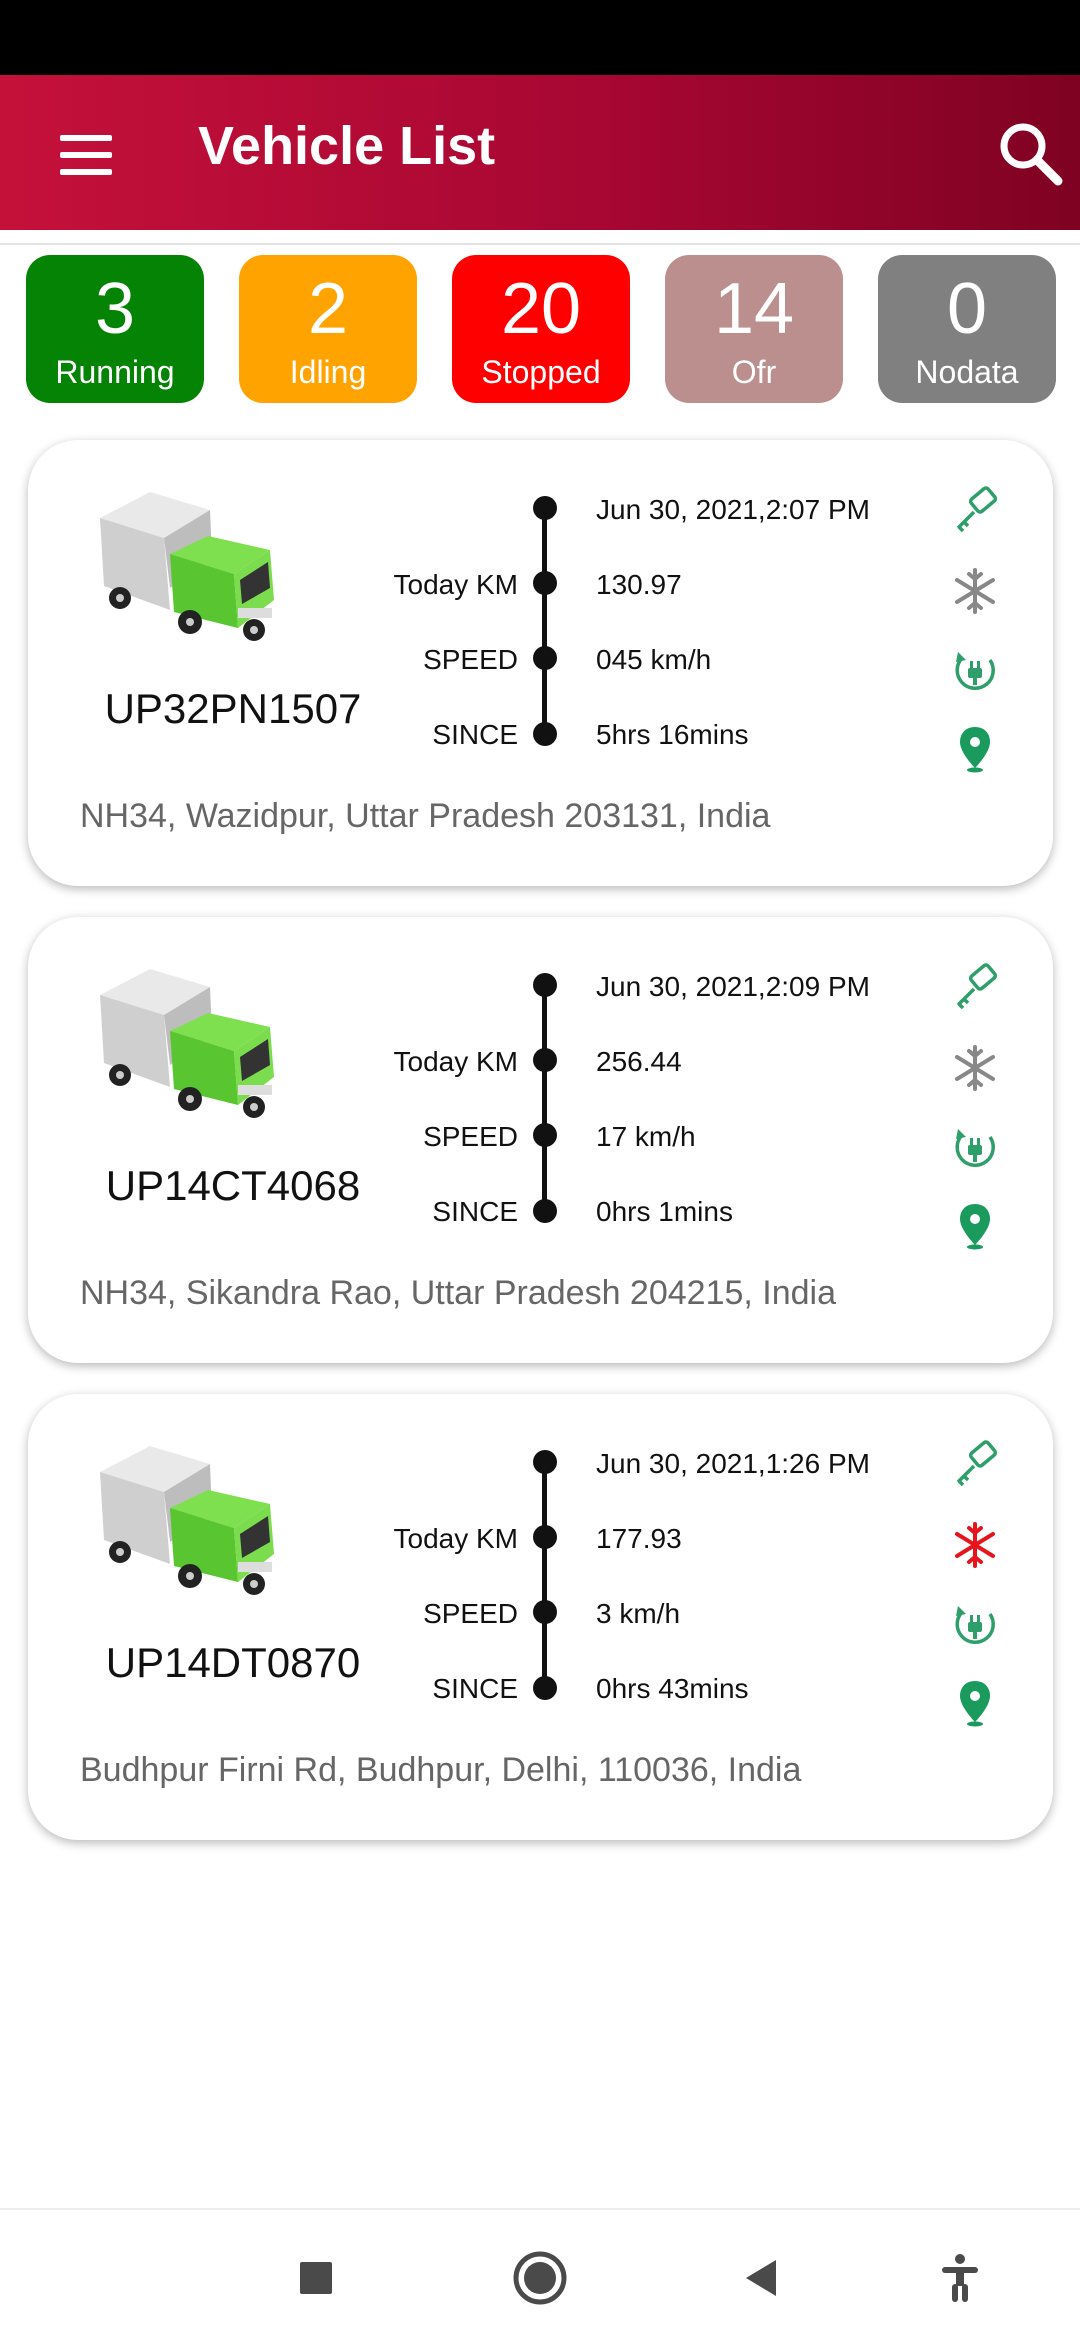 This screenshot has height=2342, width=1080. Describe the element at coordinates (733, 509) in the screenshot. I see `last-update-datetime: Jun 30, 2021,2:07 PM` at that location.